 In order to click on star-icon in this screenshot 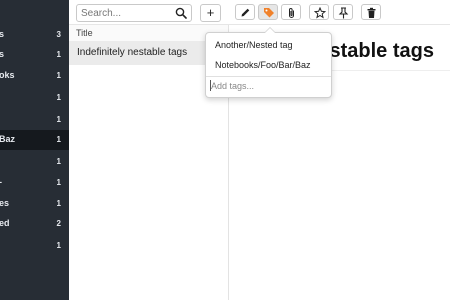, I will do `click(320, 13)`.